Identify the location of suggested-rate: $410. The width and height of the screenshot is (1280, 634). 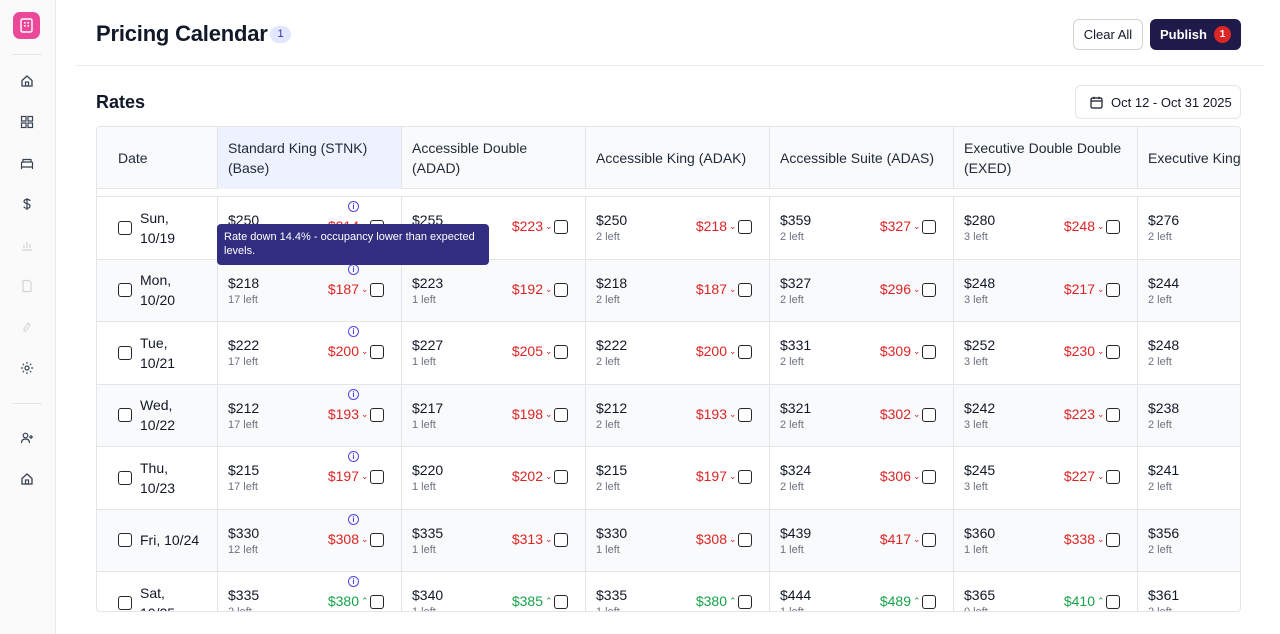
(1079, 601).